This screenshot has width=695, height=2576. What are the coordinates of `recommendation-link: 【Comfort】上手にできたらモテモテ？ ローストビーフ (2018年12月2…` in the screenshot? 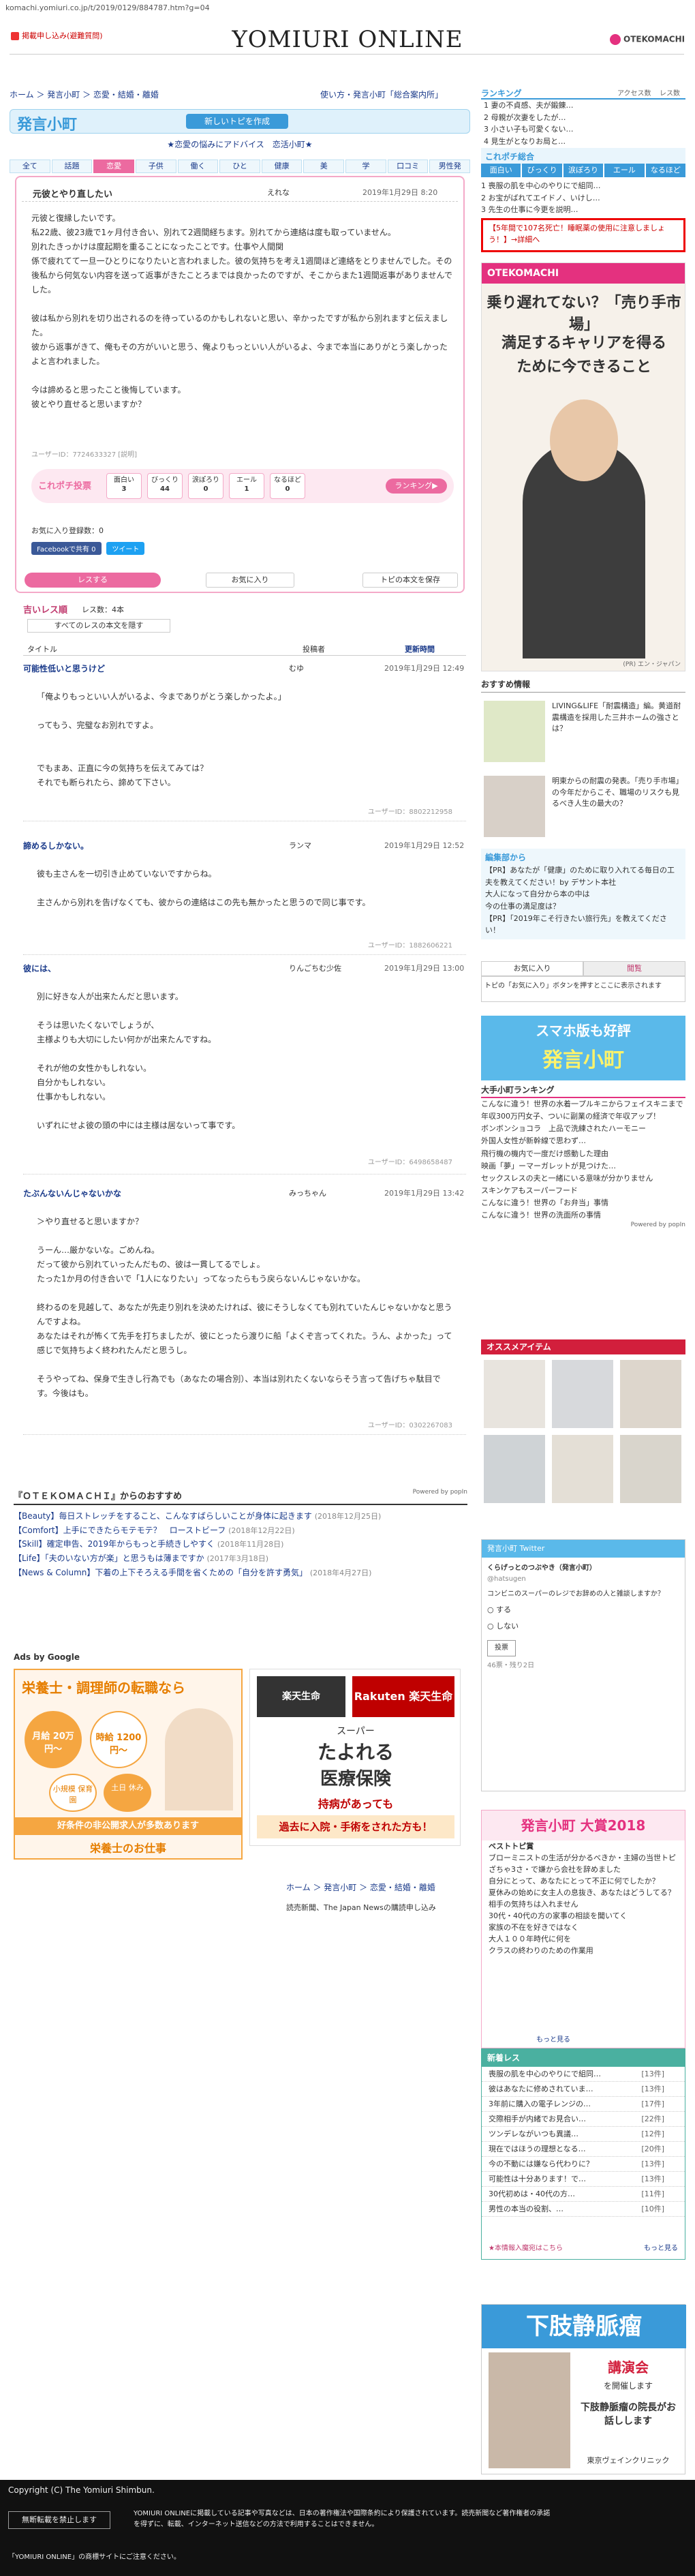 It's located at (240, 1531).